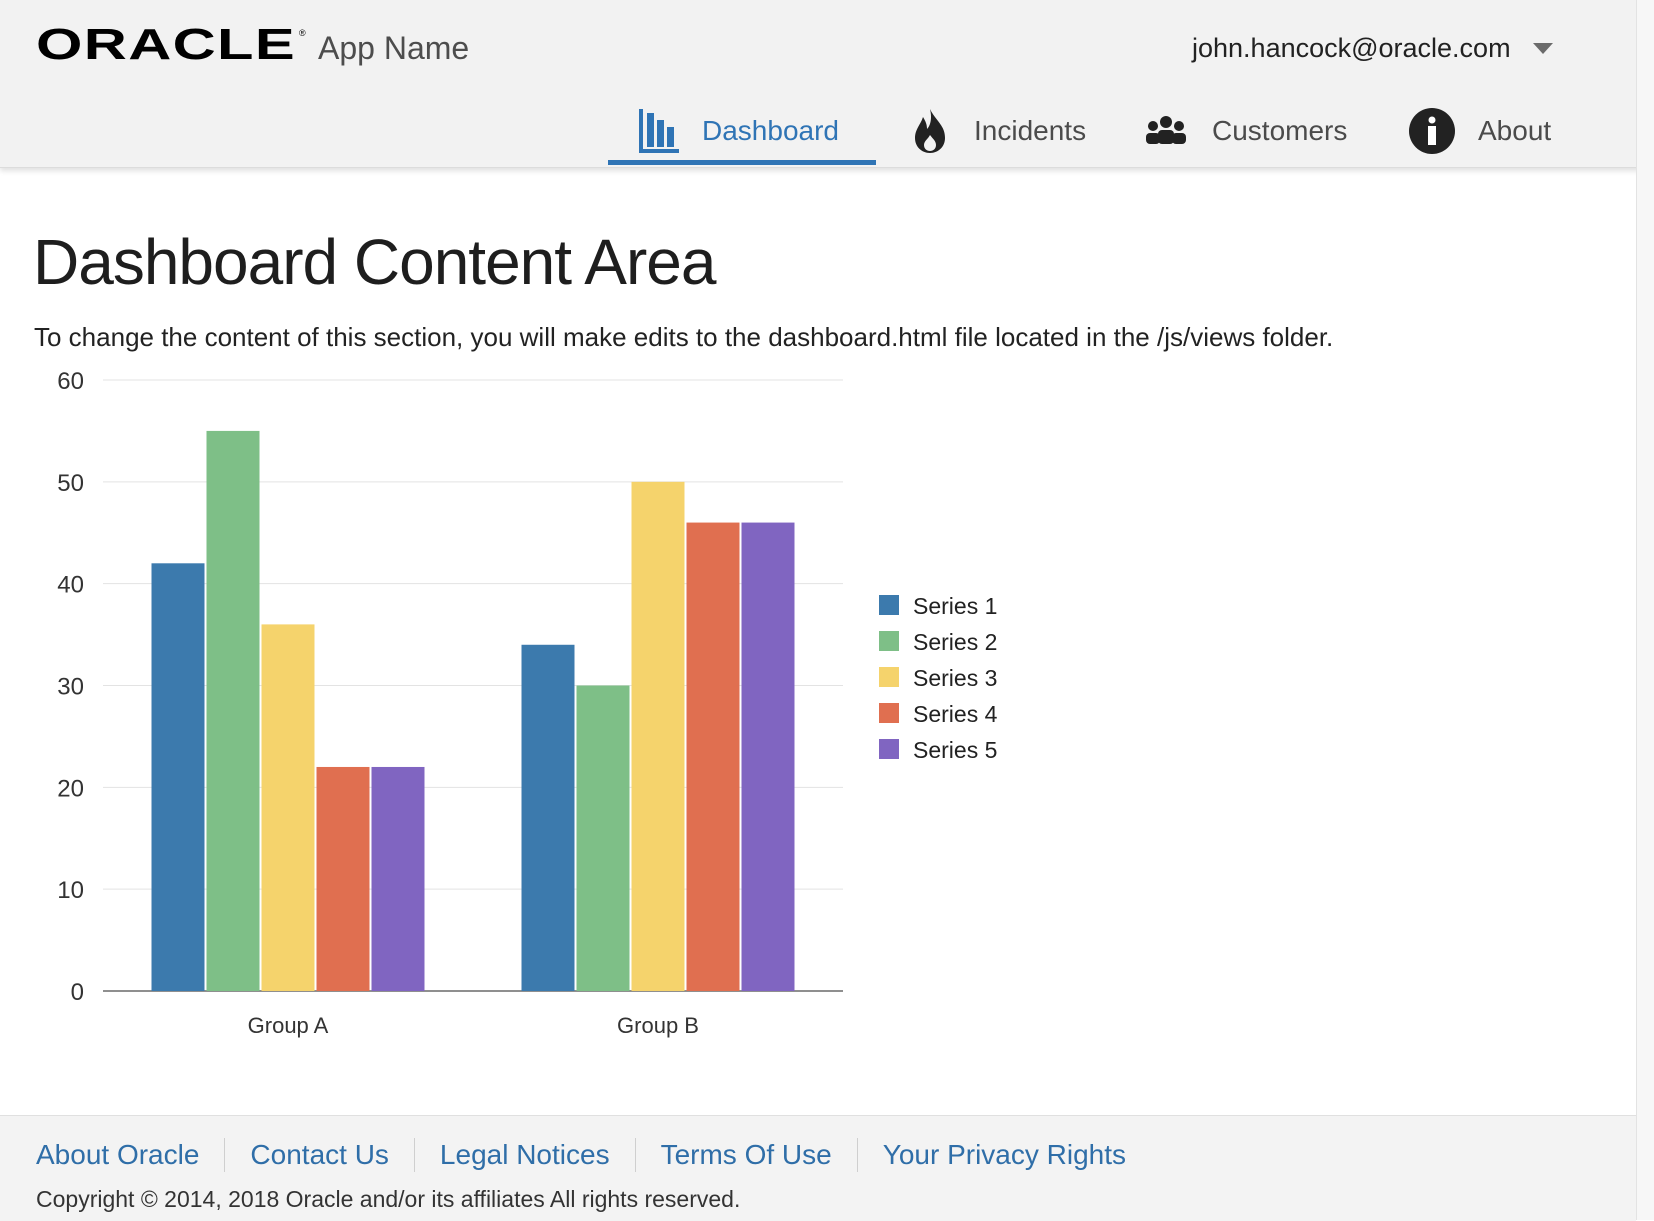 Image resolution: width=1654 pixels, height=1221 pixels. I want to click on tab-customers-label: Customers, so click(1280, 130).